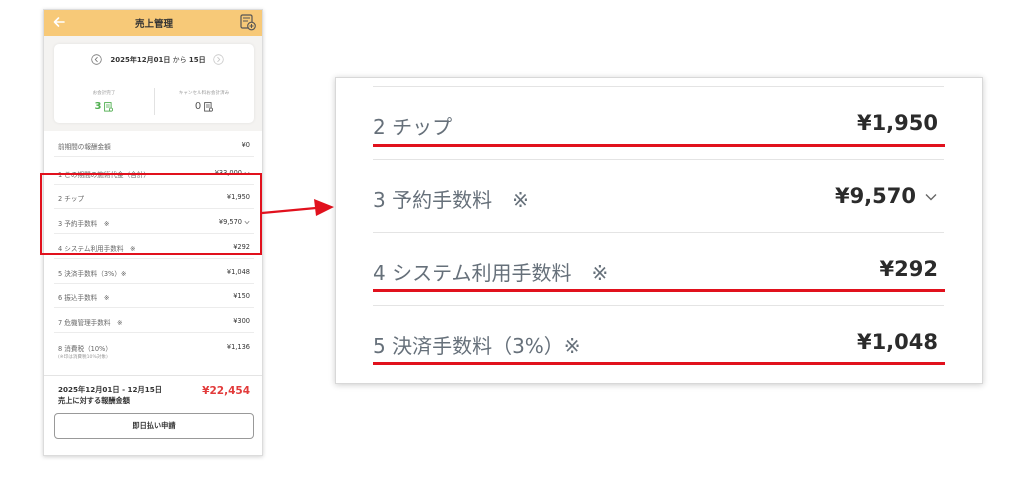 This screenshot has height=494, width=1024. What do you see at coordinates (658, 122) in the screenshot?
I see `list-item: 2 チップ ¥1,950` at bounding box center [658, 122].